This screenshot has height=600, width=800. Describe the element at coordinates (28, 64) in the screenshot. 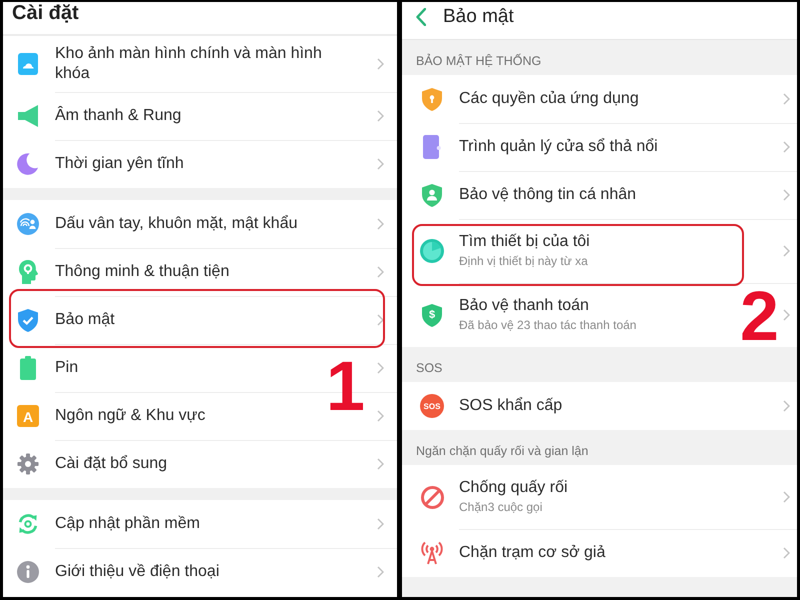

I see `picture-icon` at that location.